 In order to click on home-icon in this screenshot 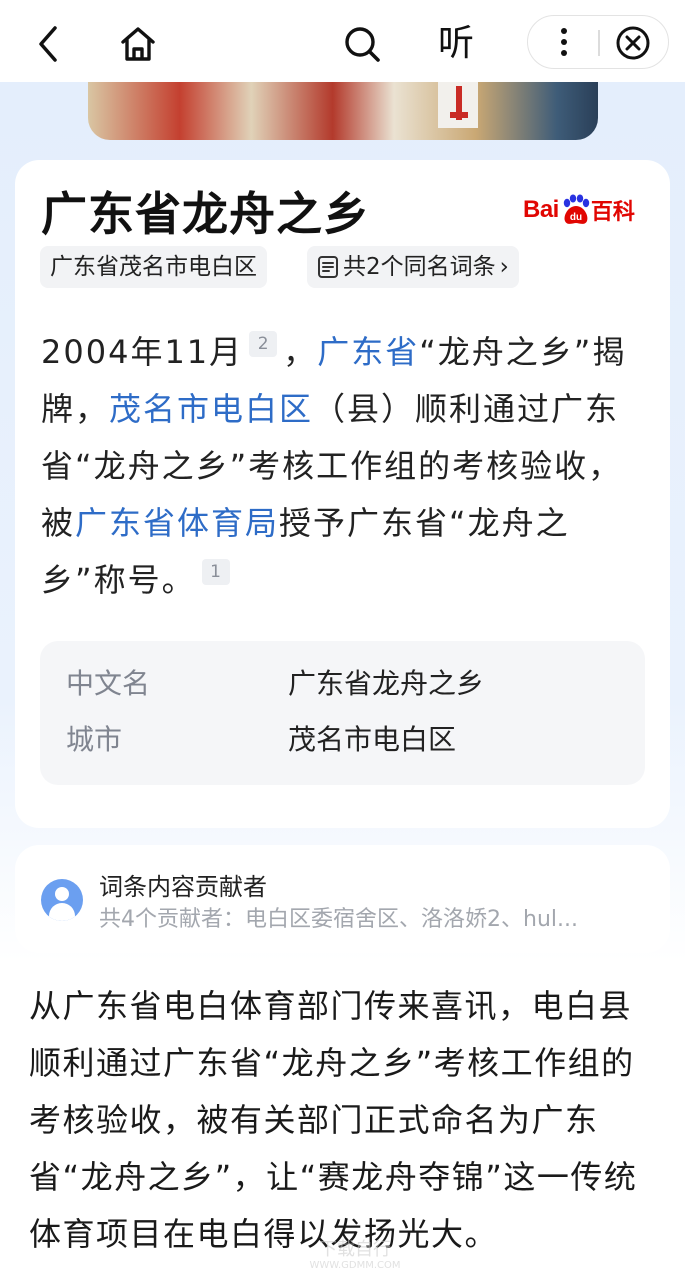, I will do `click(138, 44)`.